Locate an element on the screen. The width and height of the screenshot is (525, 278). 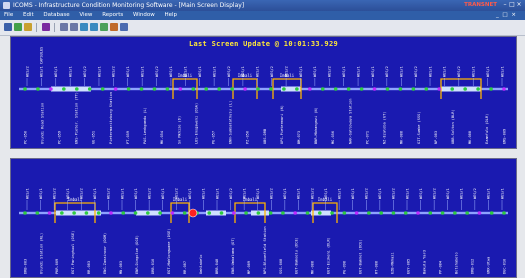
menu-database: Database is located at coordinates (56, 15).